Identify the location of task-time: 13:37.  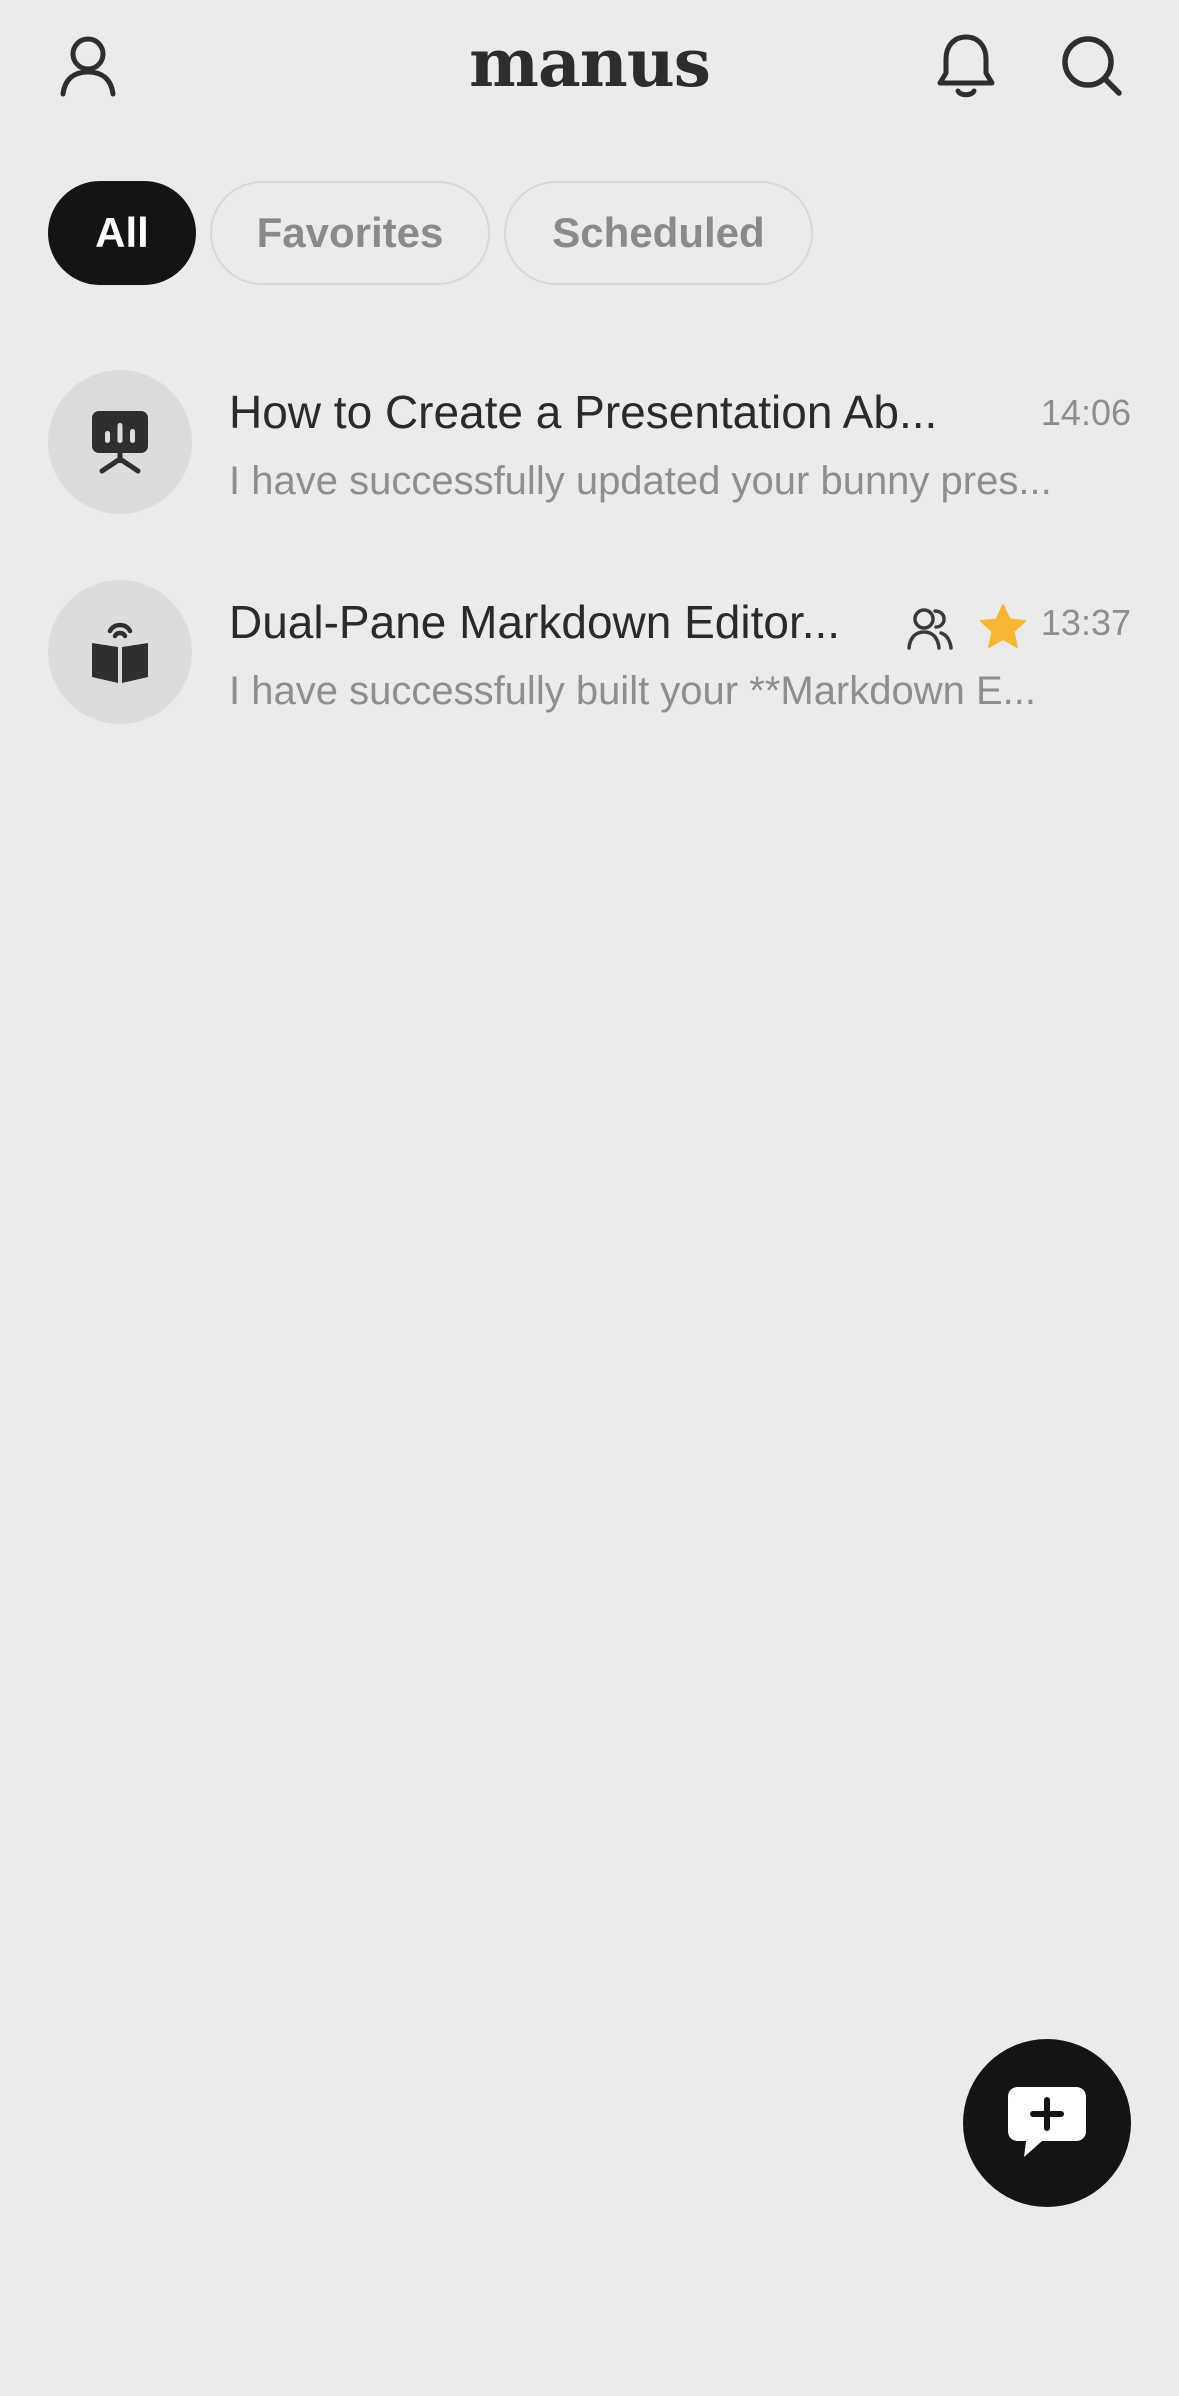
(1085, 622).